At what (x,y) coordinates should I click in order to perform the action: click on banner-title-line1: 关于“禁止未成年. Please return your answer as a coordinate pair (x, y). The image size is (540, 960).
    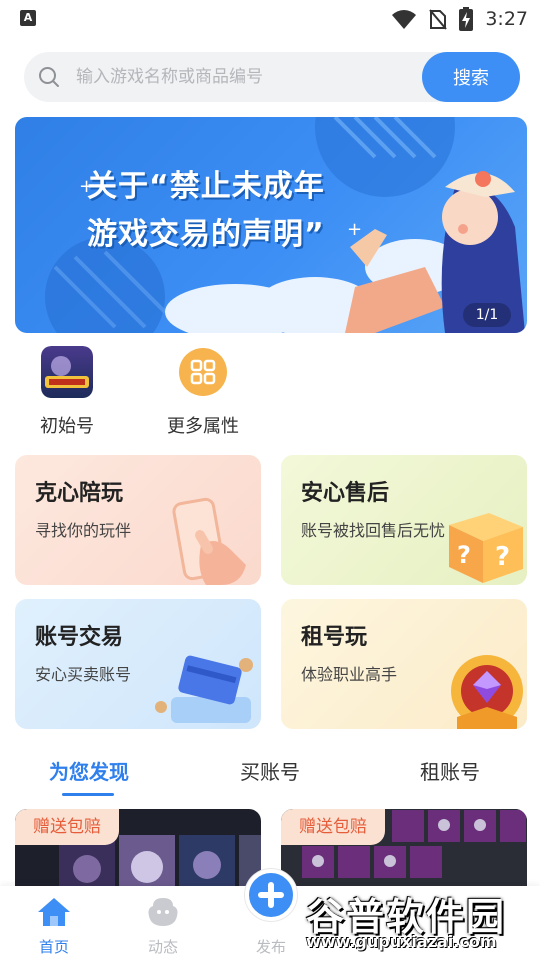
    Looking at the image, I should click on (206, 186).